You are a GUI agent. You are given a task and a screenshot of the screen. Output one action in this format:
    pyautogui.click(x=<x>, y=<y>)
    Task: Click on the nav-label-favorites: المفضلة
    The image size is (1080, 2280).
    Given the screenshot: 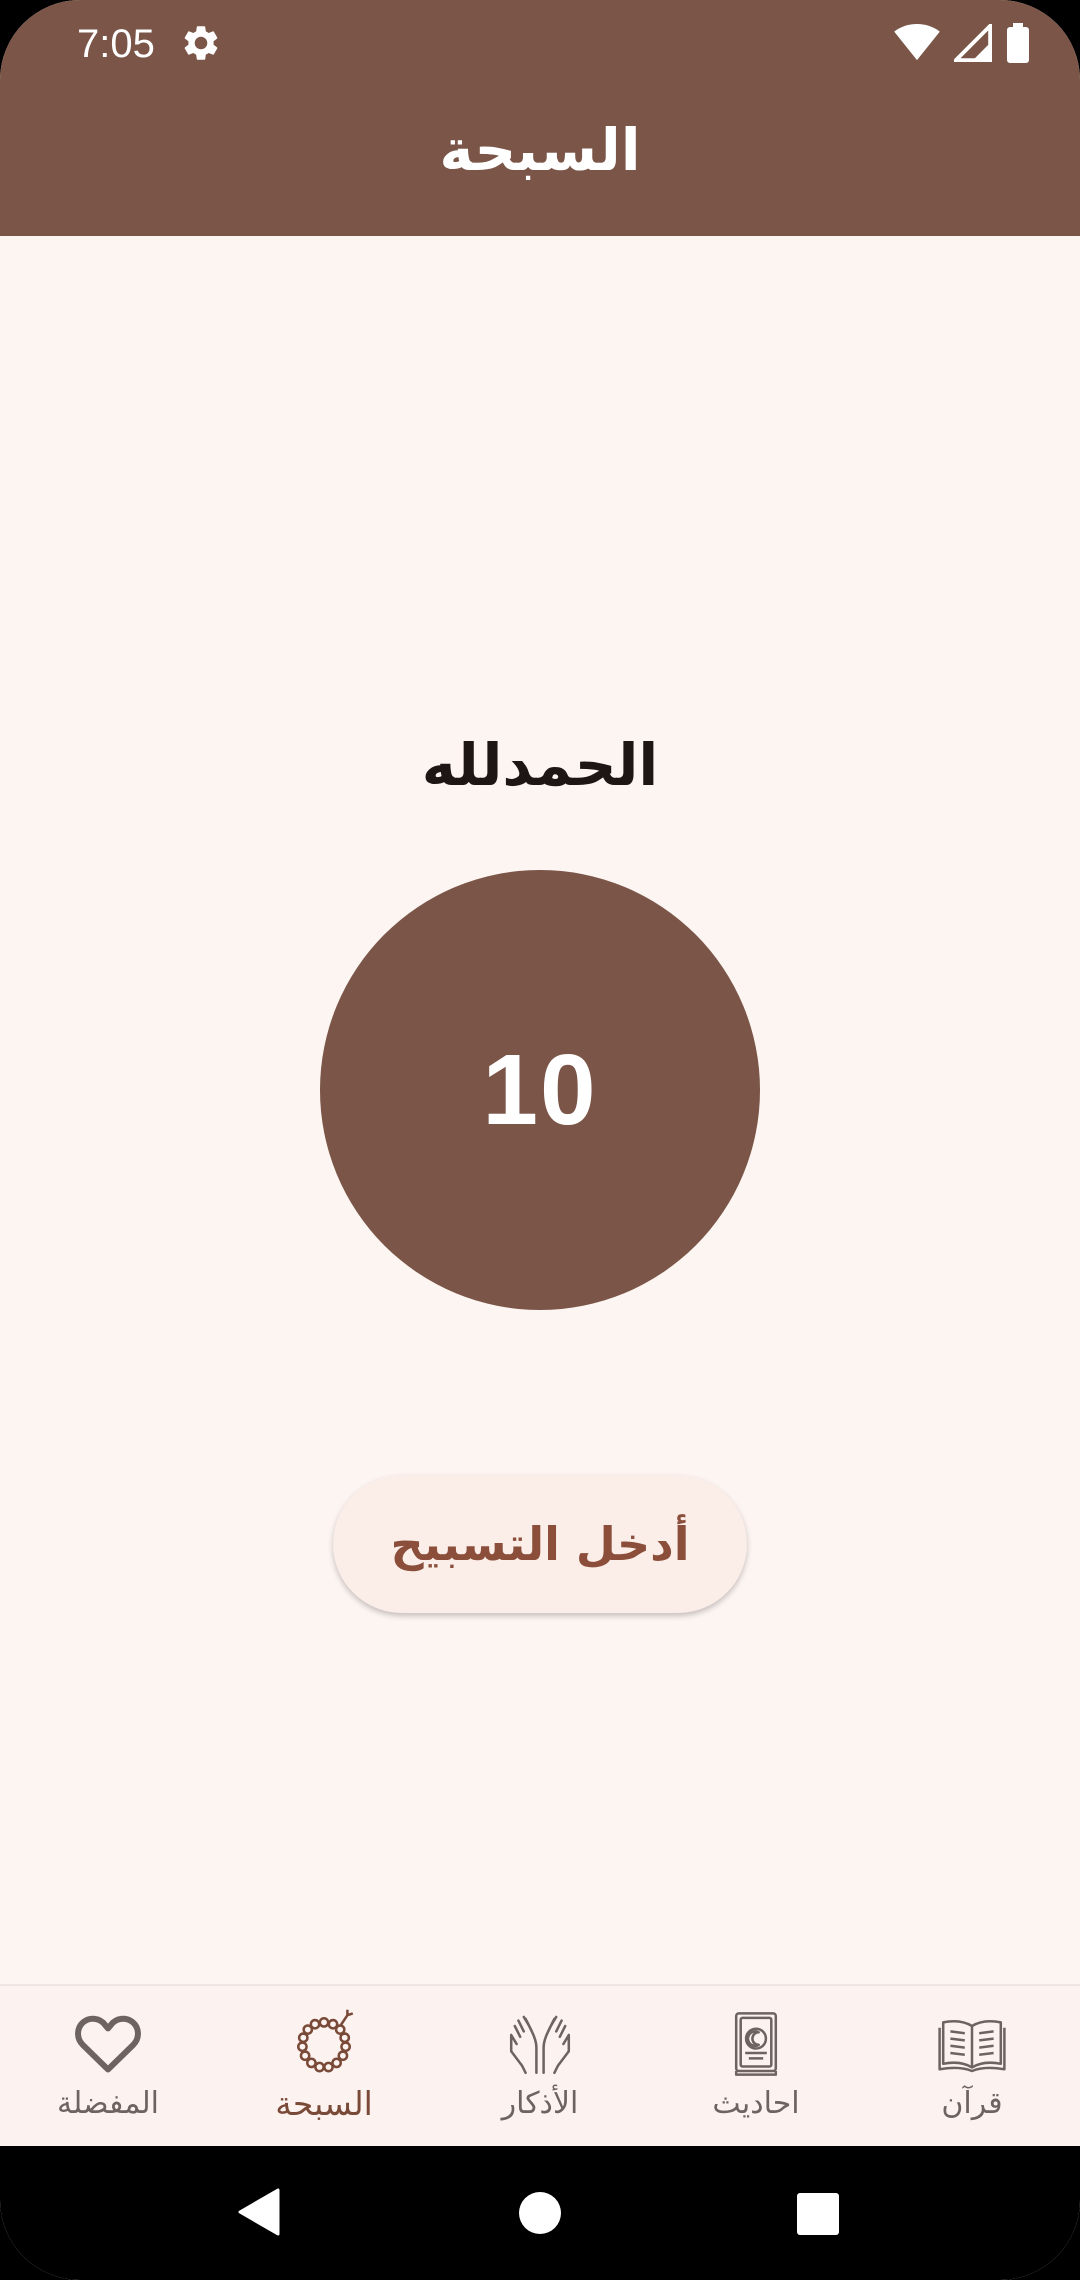 What is the action you would take?
    pyautogui.click(x=108, y=2103)
    